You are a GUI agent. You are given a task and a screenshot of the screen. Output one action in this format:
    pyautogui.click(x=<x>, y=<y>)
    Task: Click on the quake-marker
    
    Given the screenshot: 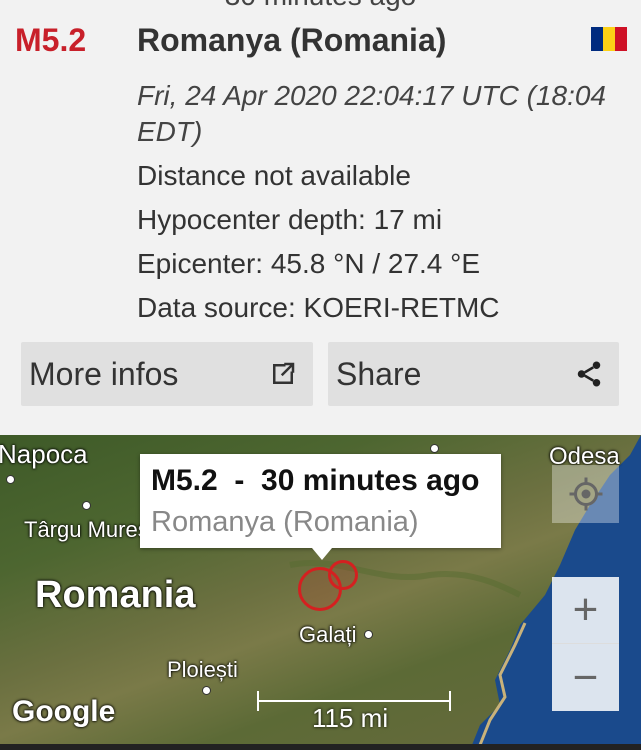 What is the action you would take?
    pyautogui.click(x=343, y=575)
    